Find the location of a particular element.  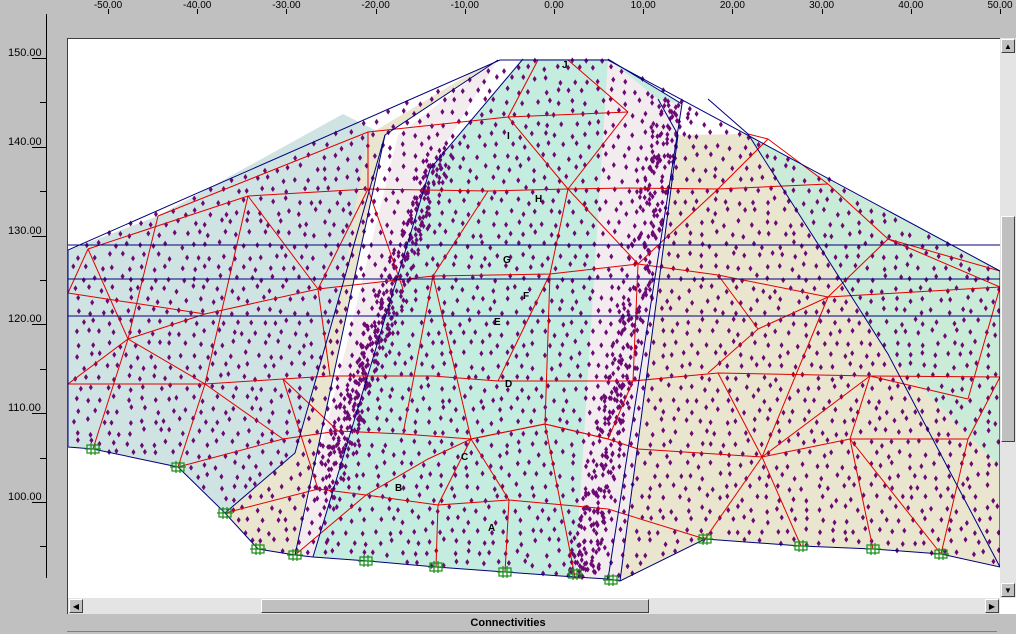

region-label: I is located at coordinates (508, 136).